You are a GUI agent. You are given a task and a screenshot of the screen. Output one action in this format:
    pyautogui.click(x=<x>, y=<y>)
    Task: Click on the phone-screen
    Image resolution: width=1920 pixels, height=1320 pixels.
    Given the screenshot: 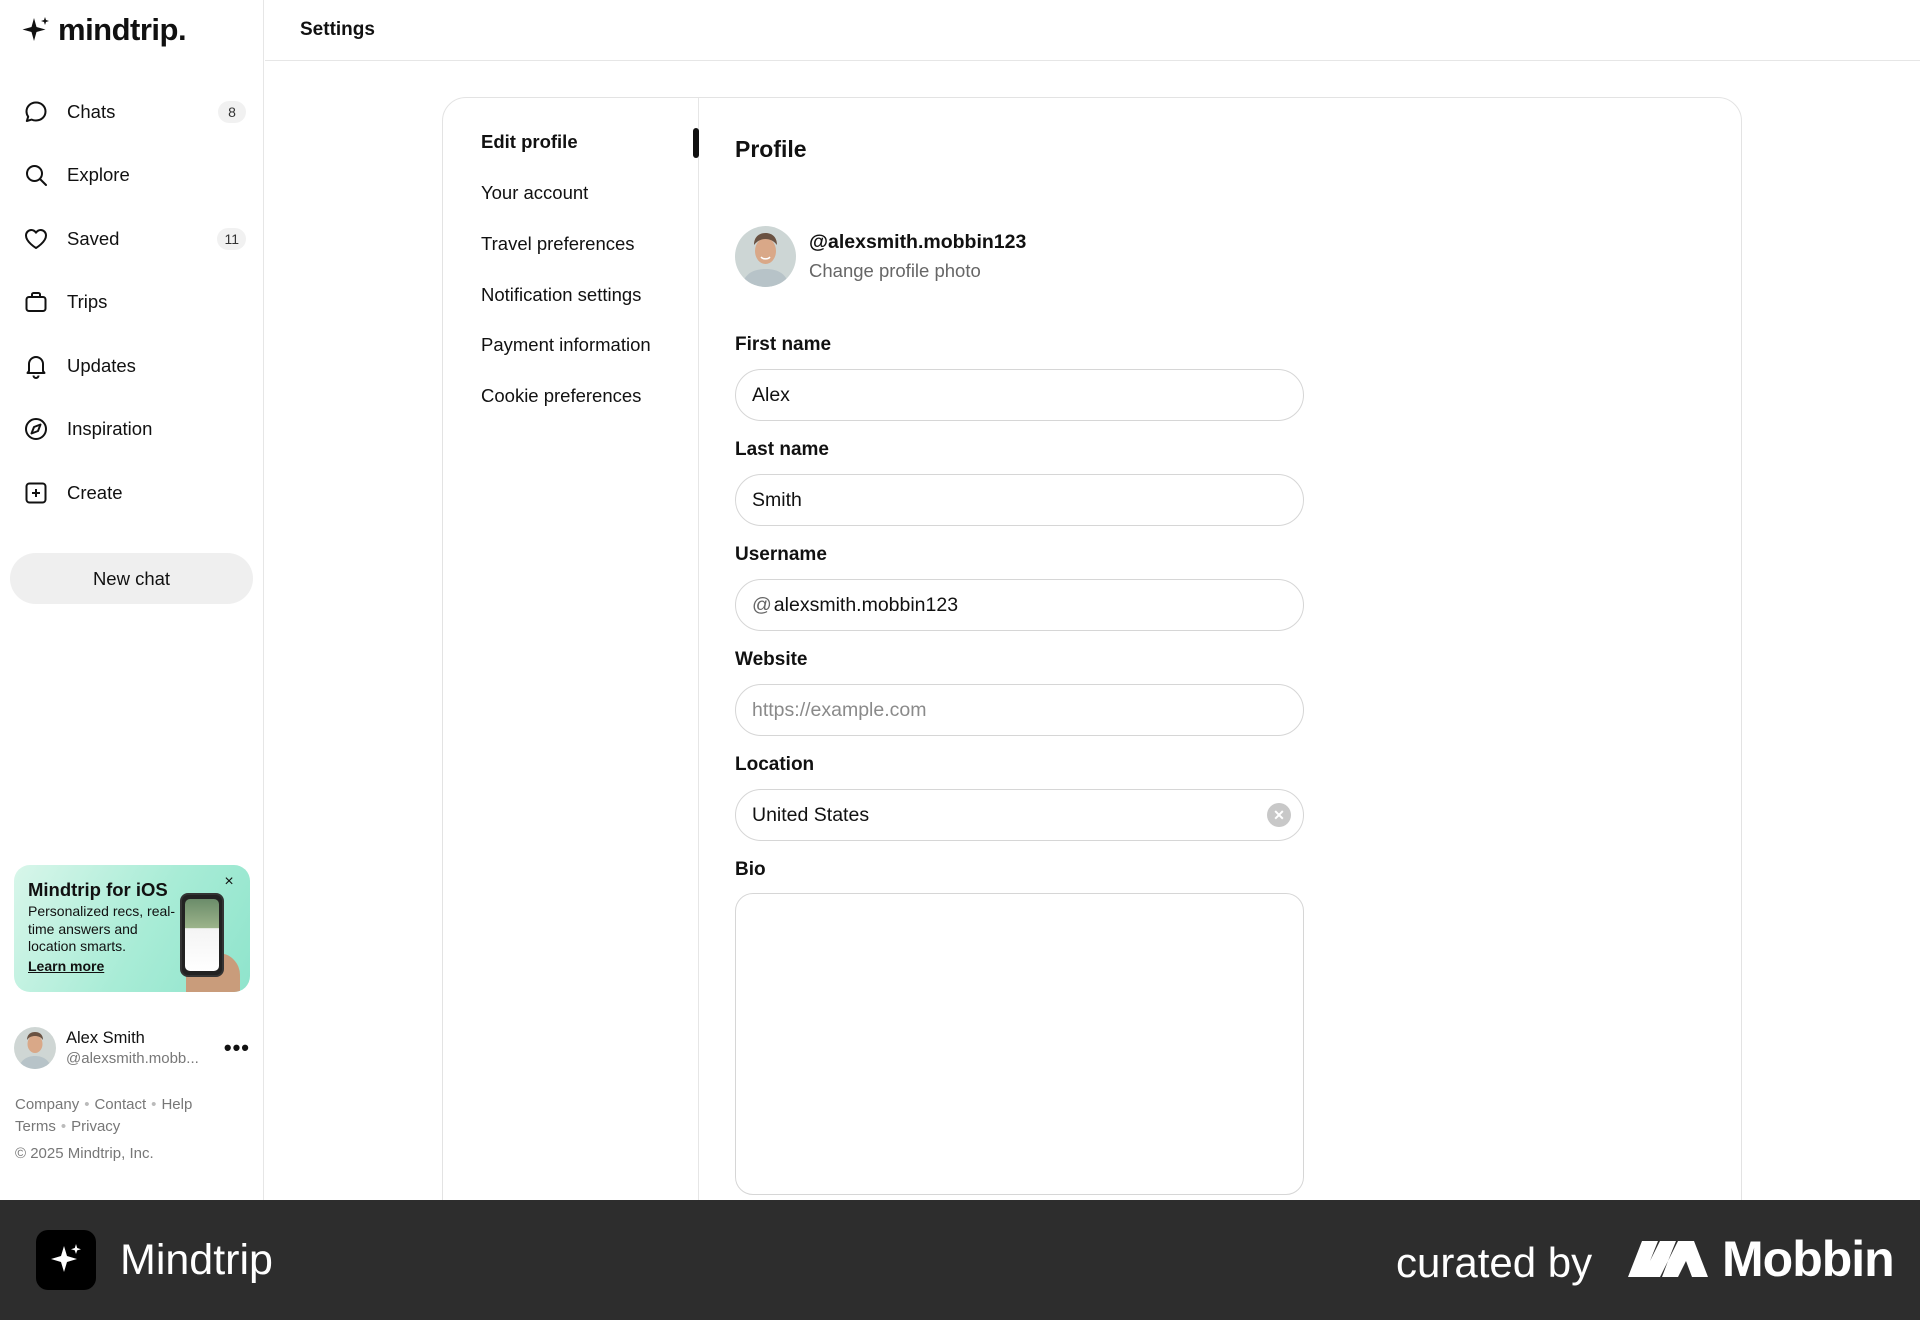 What is the action you would take?
    pyautogui.click(x=202, y=935)
    